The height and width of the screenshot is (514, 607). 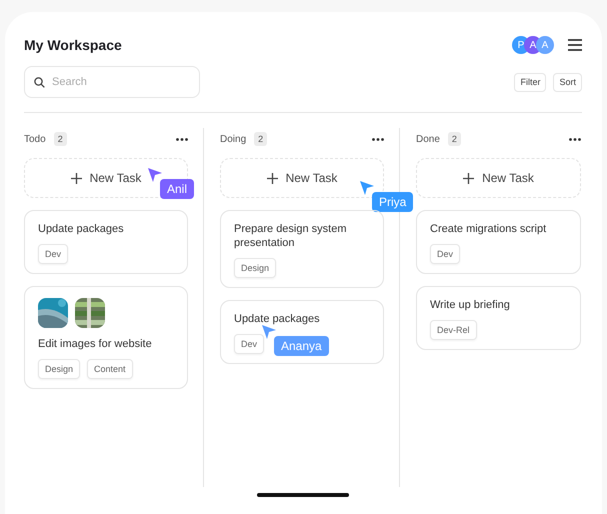 I want to click on task-title: Prepare design system presentation, so click(x=291, y=236).